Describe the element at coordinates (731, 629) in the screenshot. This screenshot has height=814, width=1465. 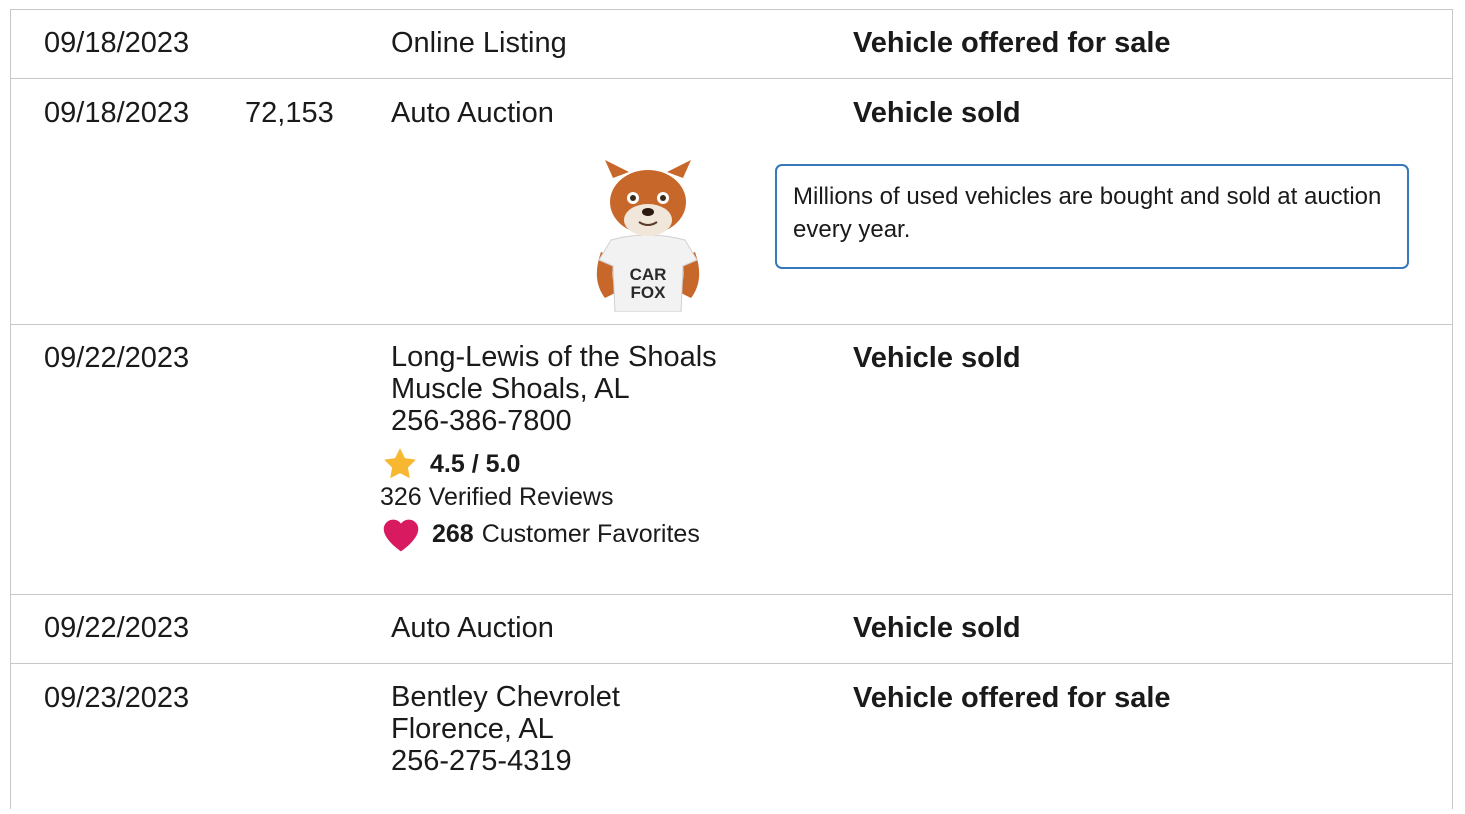
I see `table-row: 09/22/2023 Auto Auction Vehicle sold` at that location.